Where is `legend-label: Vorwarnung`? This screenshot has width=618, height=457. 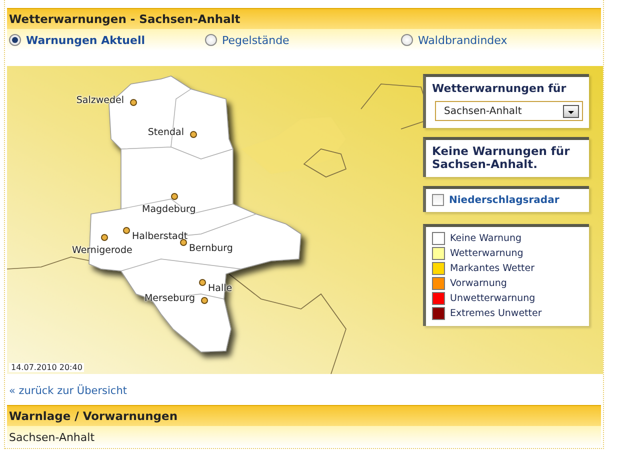
legend-label: Vorwarnung is located at coordinates (478, 283).